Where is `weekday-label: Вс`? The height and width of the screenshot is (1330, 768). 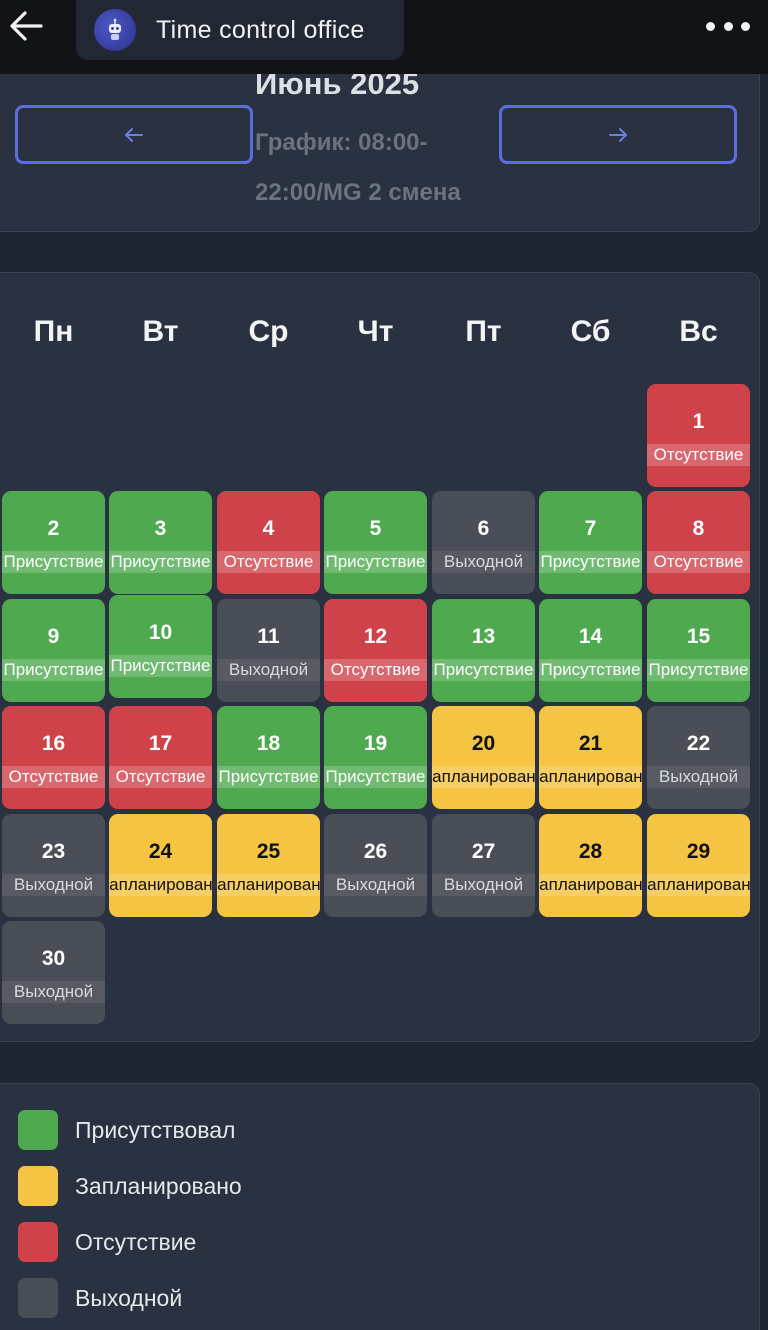
weekday-label: Вс is located at coordinates (698, 331).